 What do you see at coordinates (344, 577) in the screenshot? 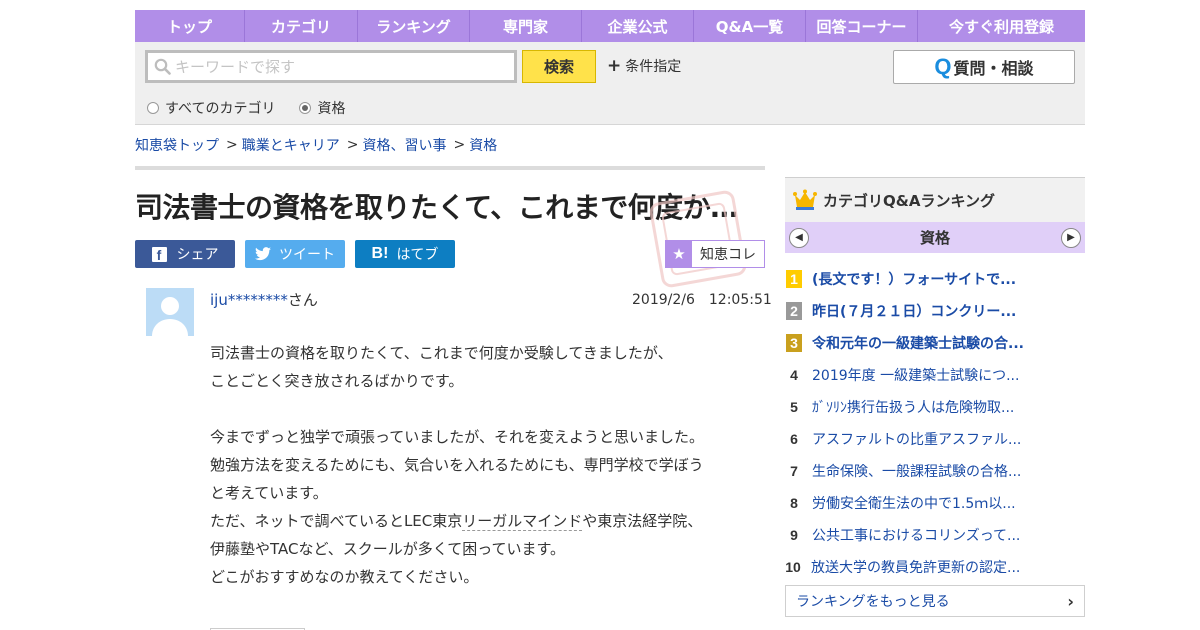
I see `body-line: どこがおすすめなのか教えてください。` at bounding box center [344, 577].